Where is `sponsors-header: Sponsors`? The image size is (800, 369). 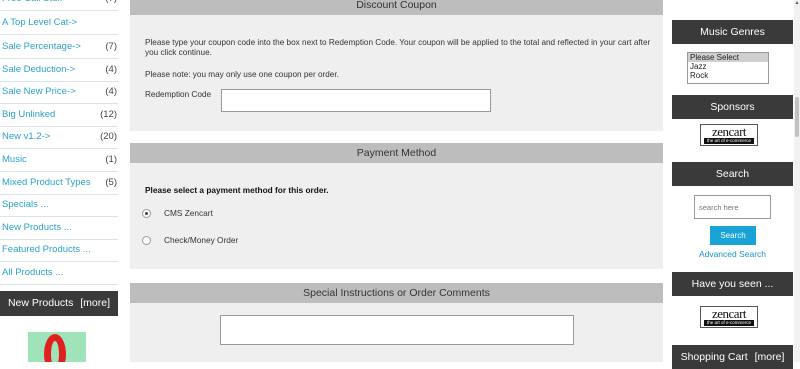 sponsors-header: Sponsors is located at coordinates (732, 107).